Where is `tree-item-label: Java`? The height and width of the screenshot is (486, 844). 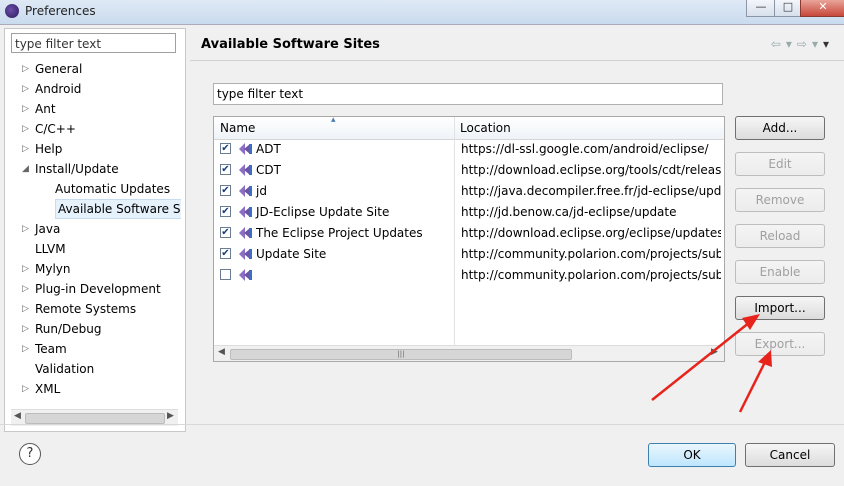 tree-item-label: Java is located at coordinates (48, 229).